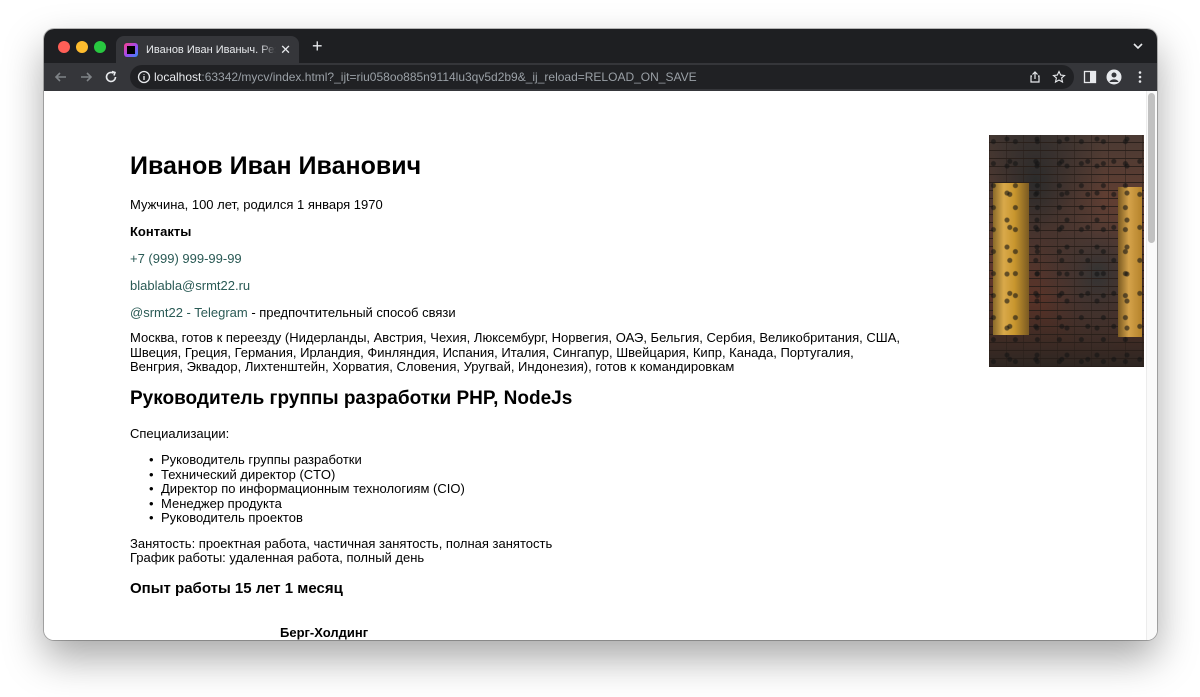 The image size is (1200, 697). What do you see at coordinates (1138, 46) in the screenshot?
I see `chevron-down-icon` at bounding box center [1138, 46].